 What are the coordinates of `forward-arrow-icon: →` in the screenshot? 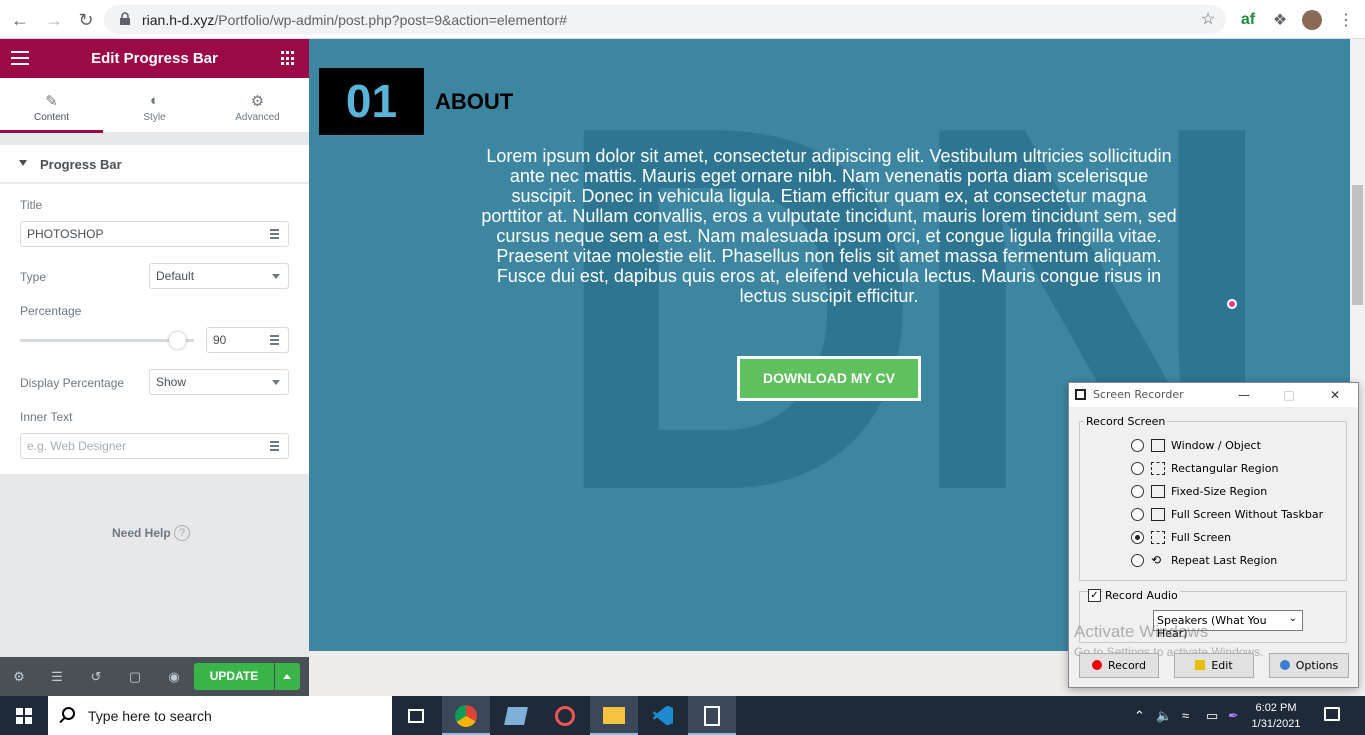 It's located at (54, 20).